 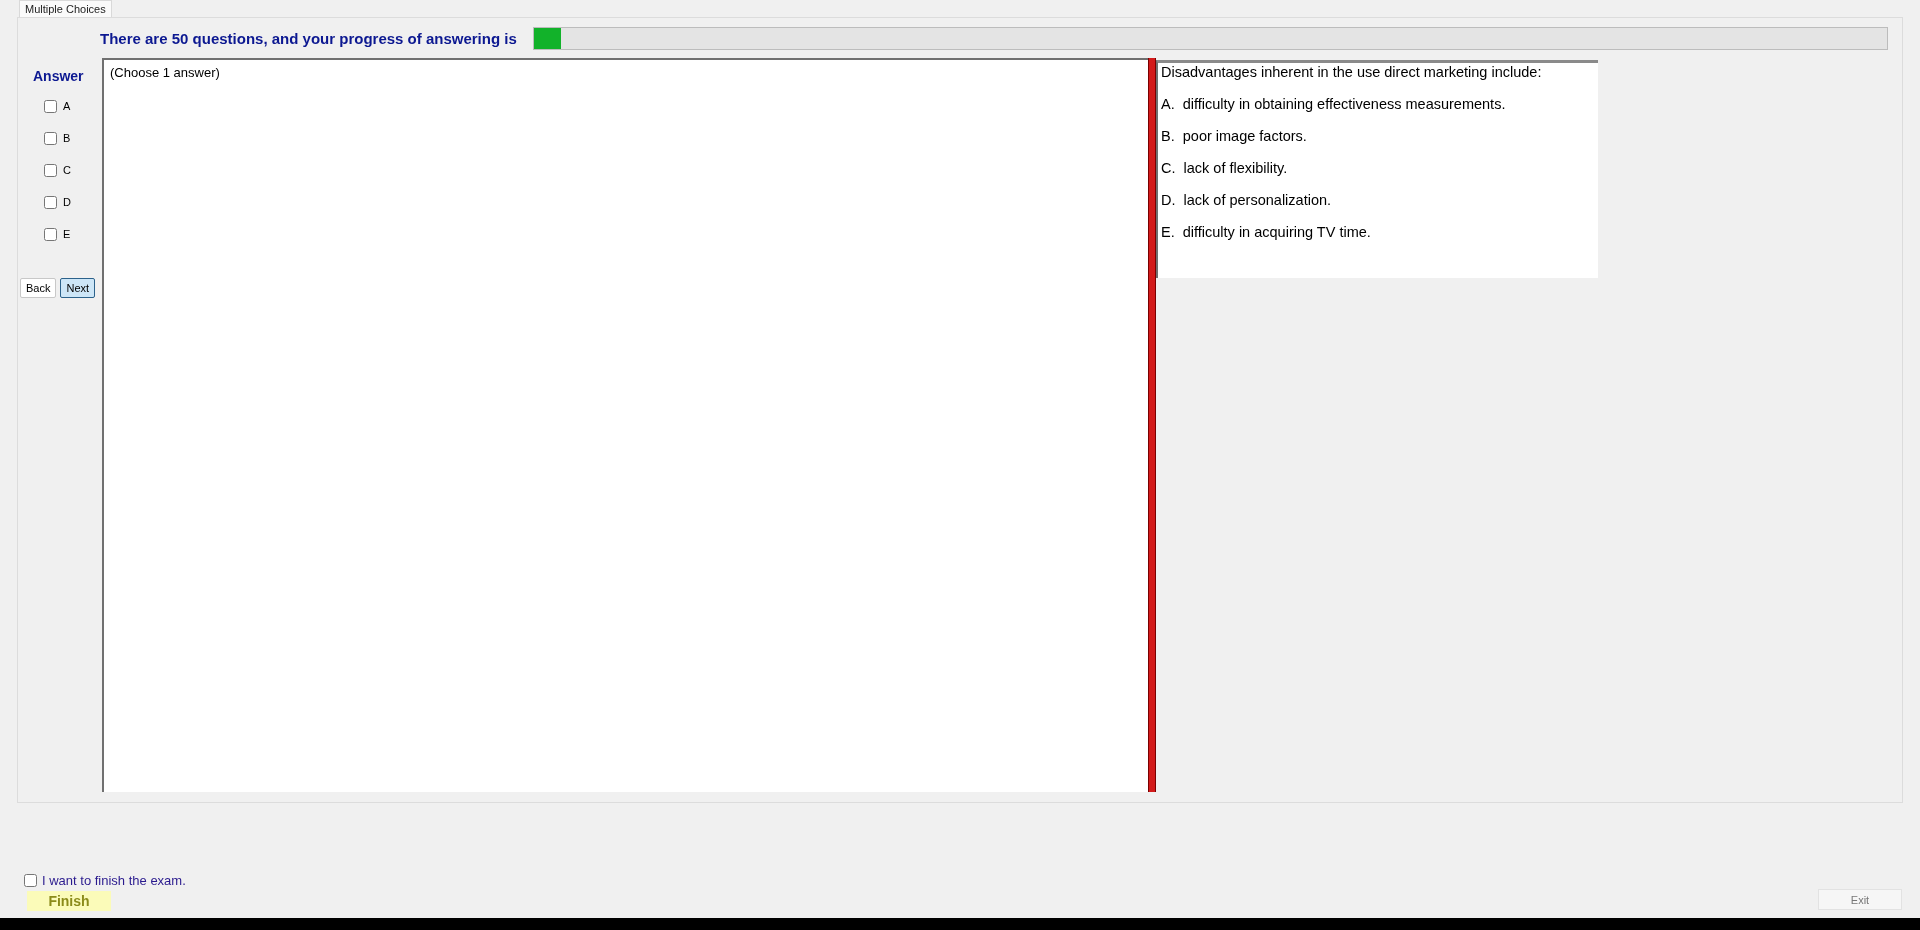 I want to click on next-button: Next, so click(x=78, y=288).